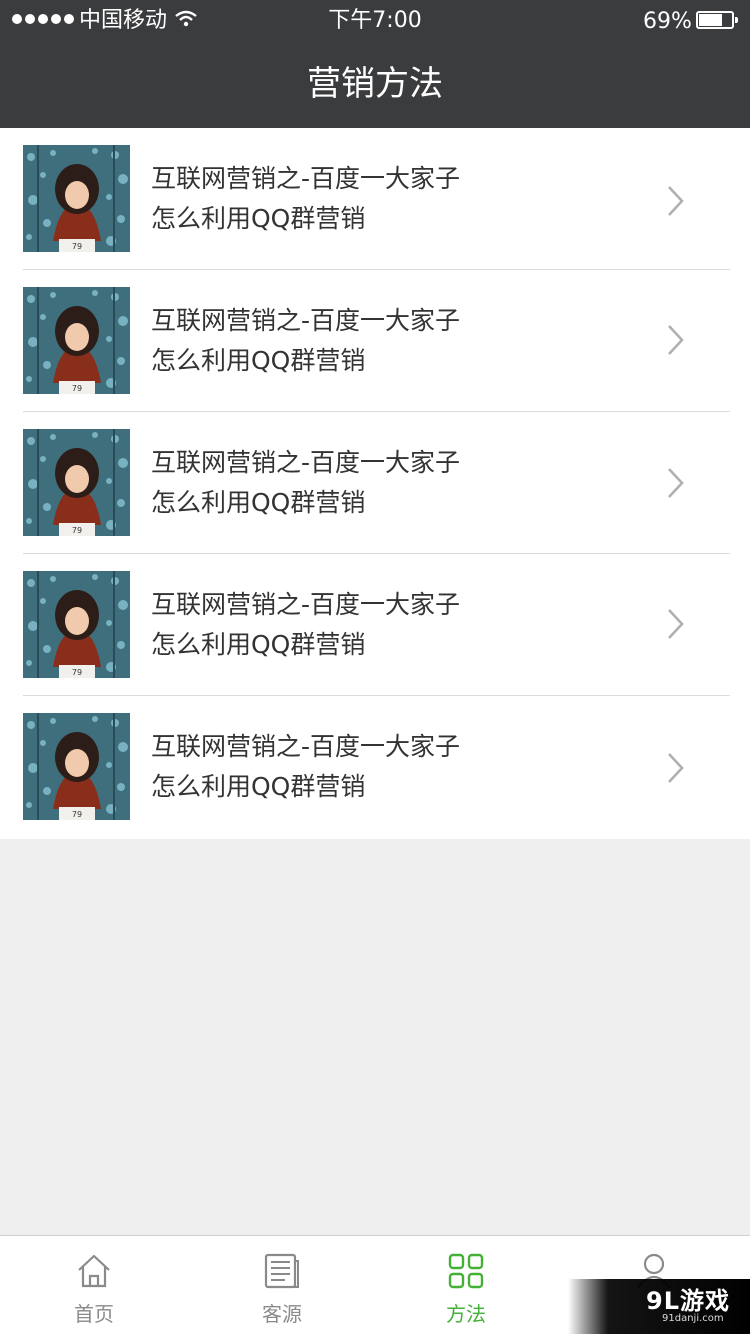 The width and height of the screenshot is (750, 1334). I want to click on home-icon, so click(94, 1271).